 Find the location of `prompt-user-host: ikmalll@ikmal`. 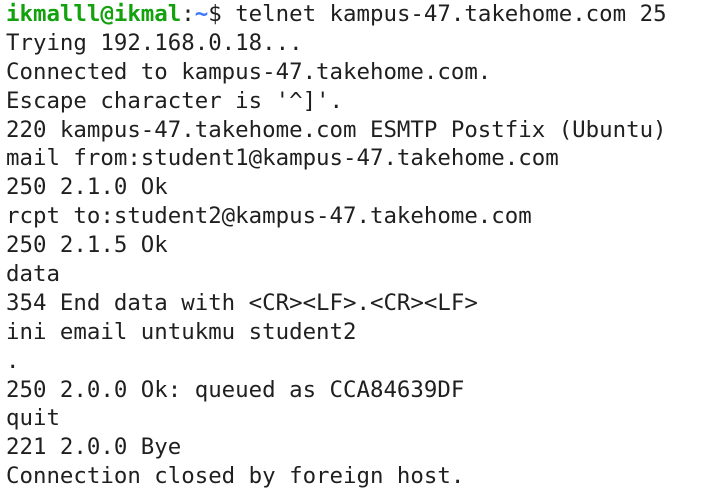

prompt-user-host: ikmalll@ikmal is located at coordinates (94, 14).